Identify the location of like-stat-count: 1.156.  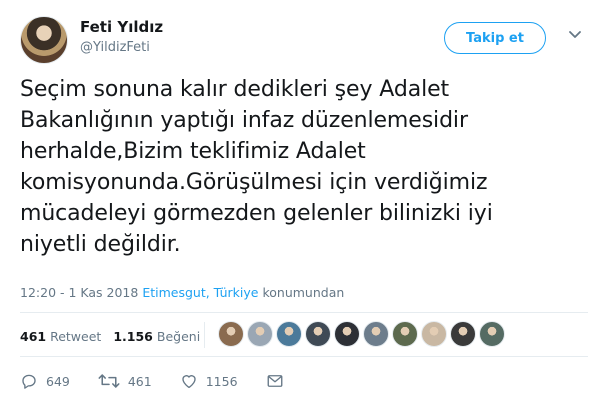
(133, 336).